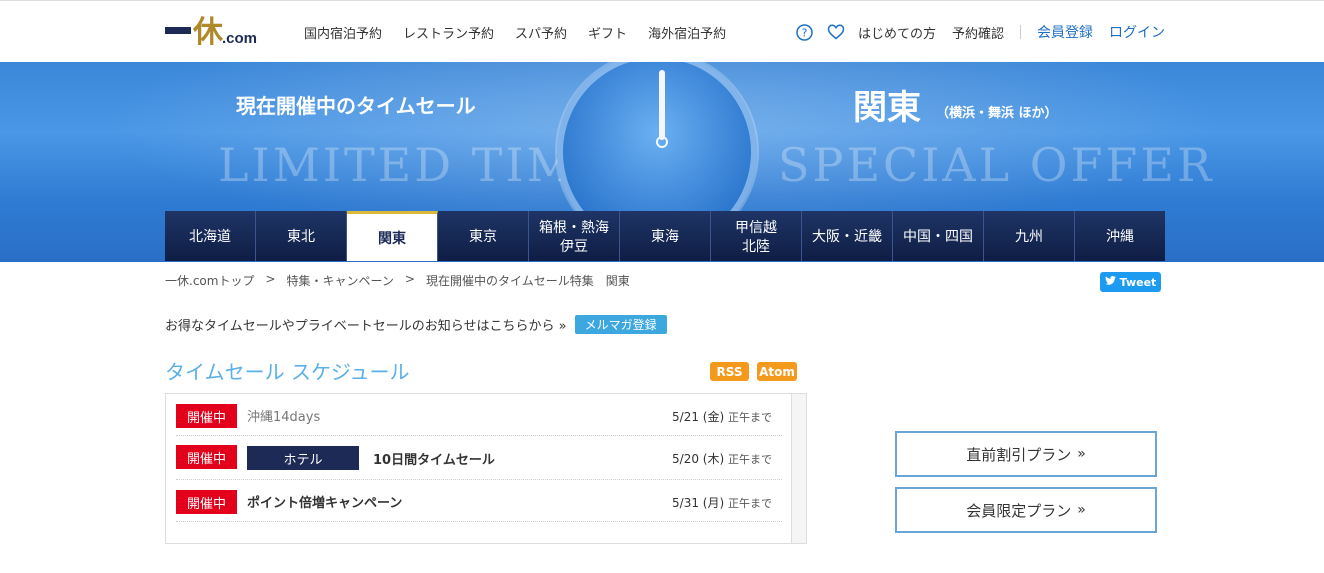 This screenshot has height=573, width=1324. What do you see at coordinates (777, 371) in the screenshot?
I see `atom-button: Atom` at bounding box center [777, 371].